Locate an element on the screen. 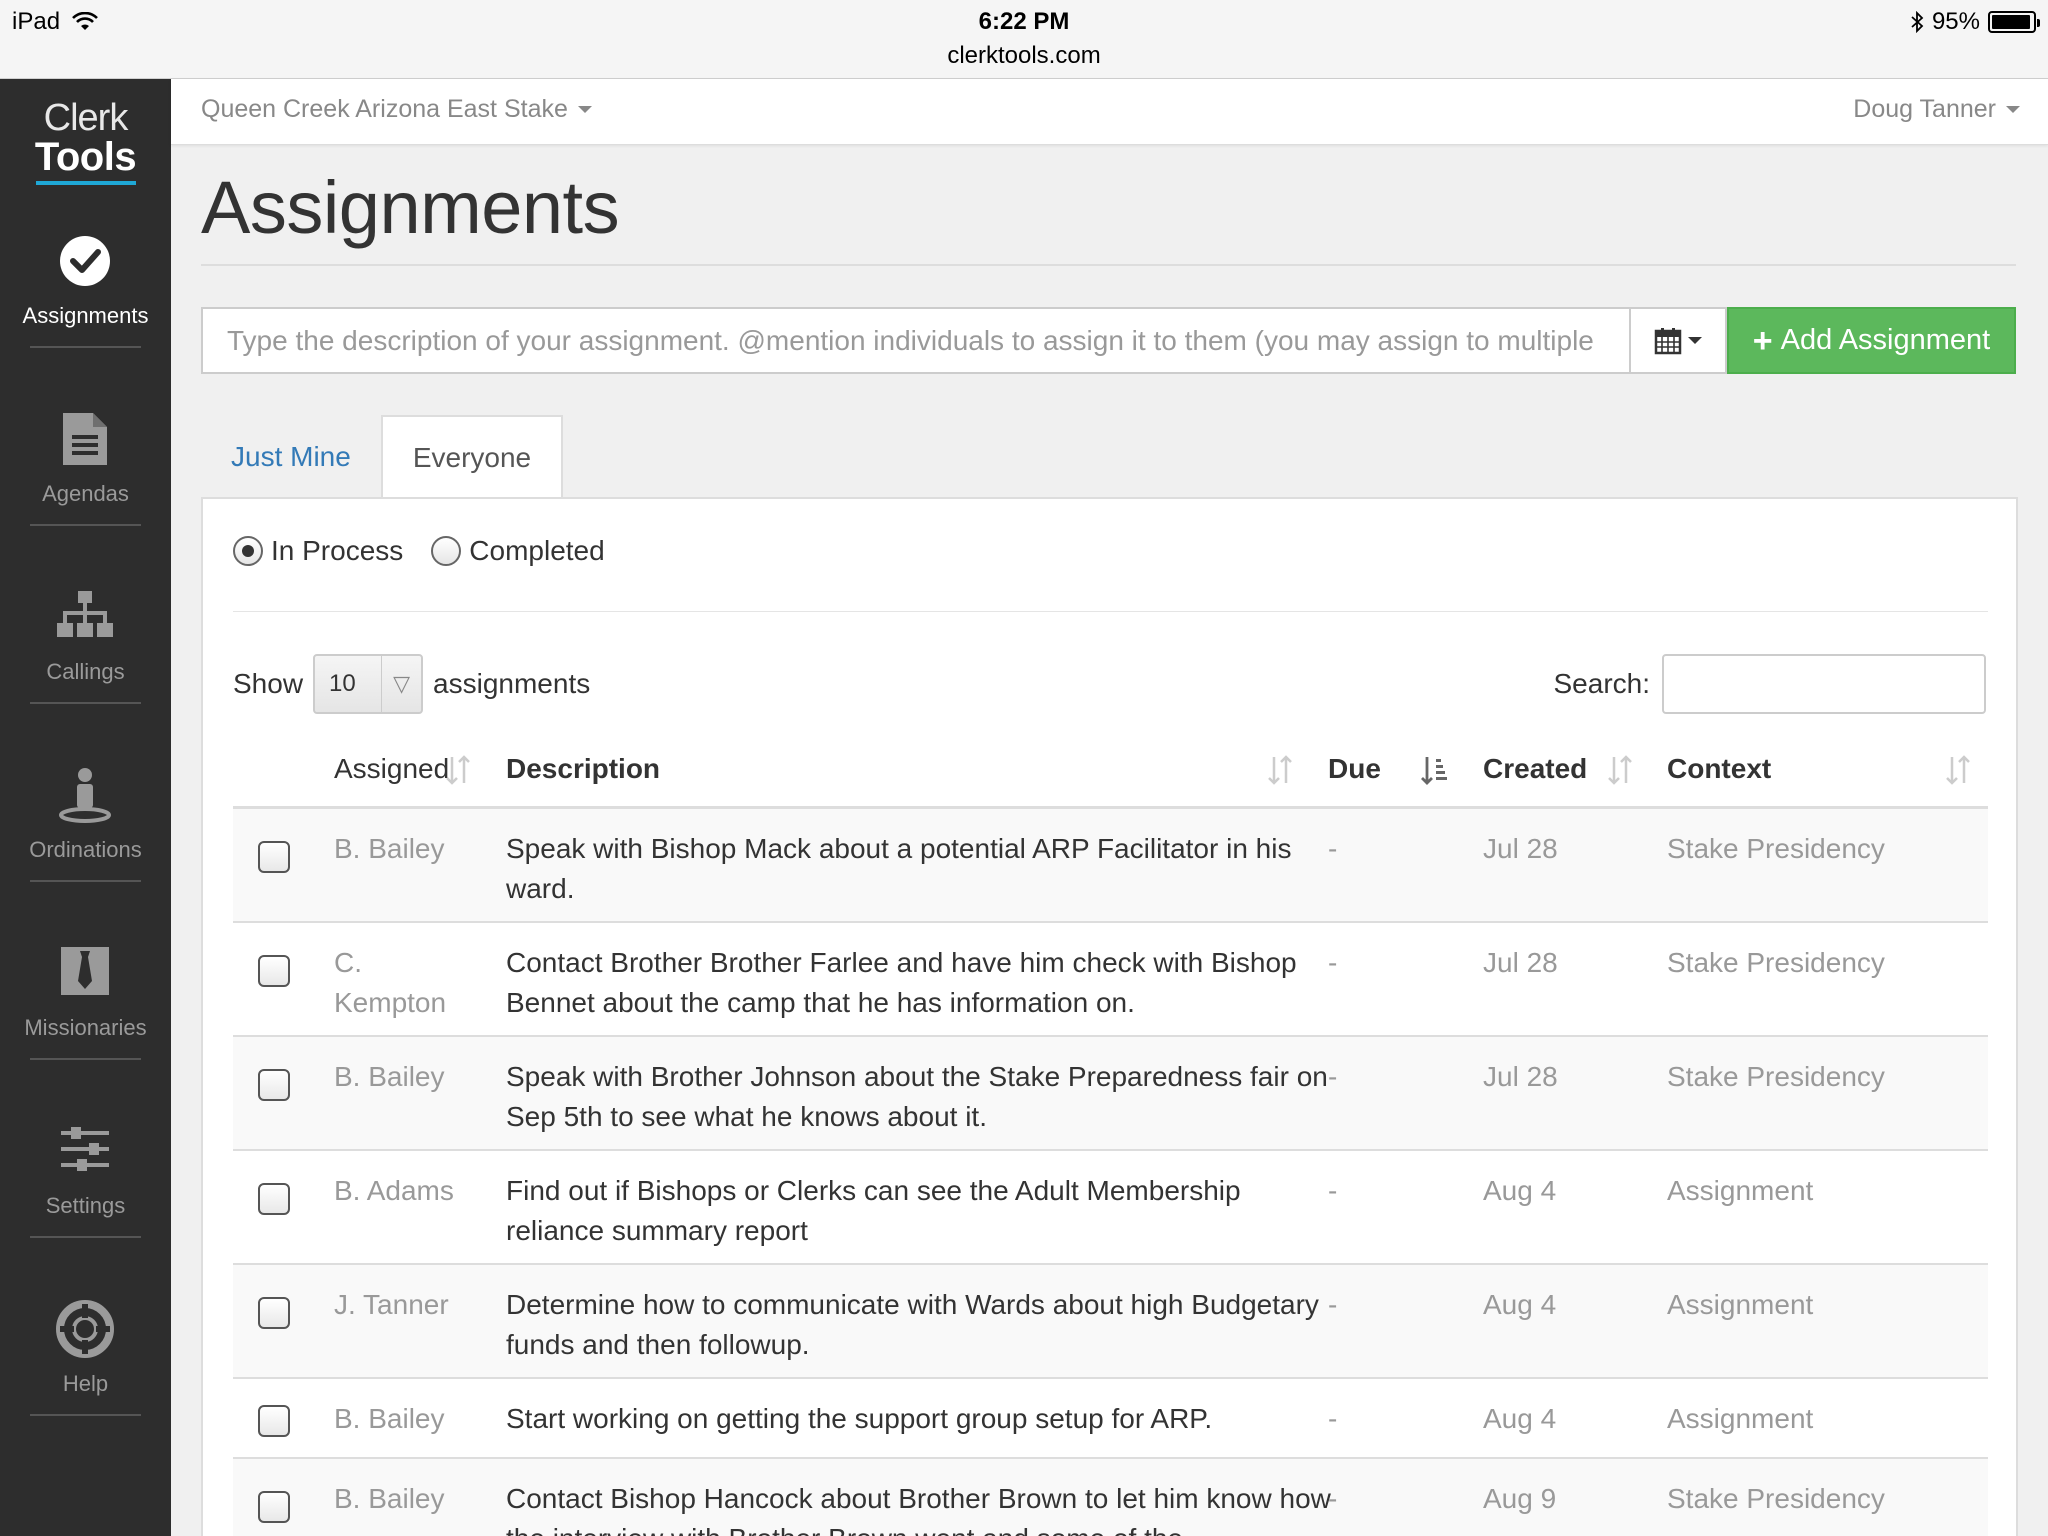 The width and height of the screenshot is (2048, 1536). page-length-select: 10 ▽ is located at coordinates (368, 684).